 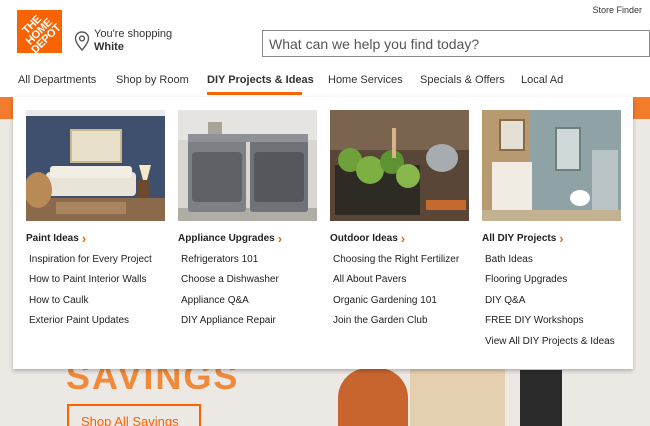 I want to click on paint-ideas-title: Paint Ideas, so click(x=52, y=238).